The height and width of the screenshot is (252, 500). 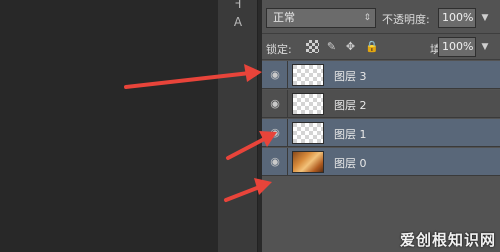 I want to click on opacity-input: 100%, so click(x=457, y=18).